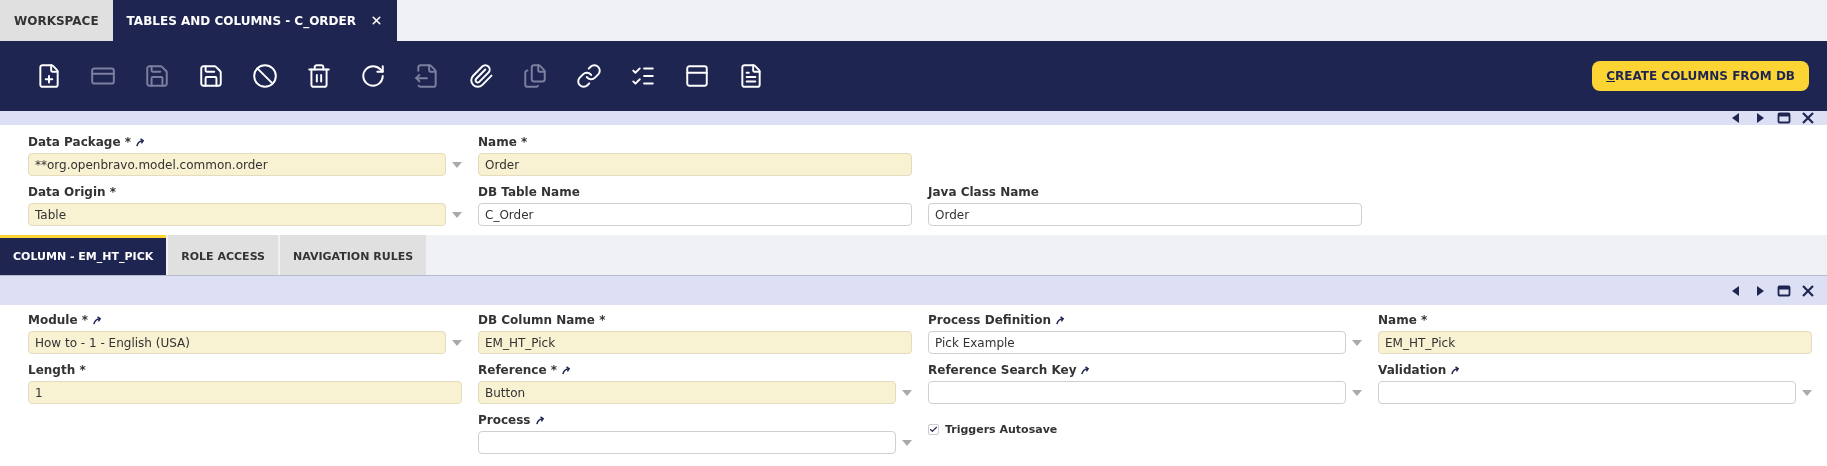  What do you see at coordinates (529, 192) in the screenshot?
I see `field-label: DB Table Name` at bounding box center [529, 192].